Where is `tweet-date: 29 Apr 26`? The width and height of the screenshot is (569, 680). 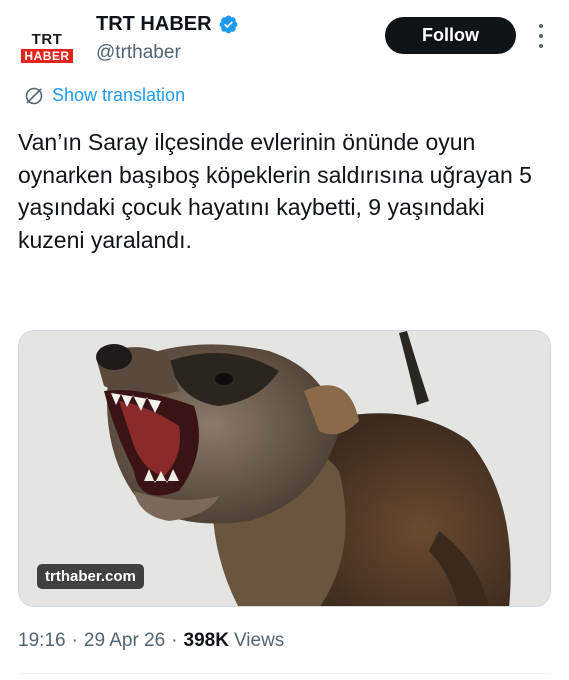
tweet-date: 29 Apr 26 is located at coordinates (124, 641).